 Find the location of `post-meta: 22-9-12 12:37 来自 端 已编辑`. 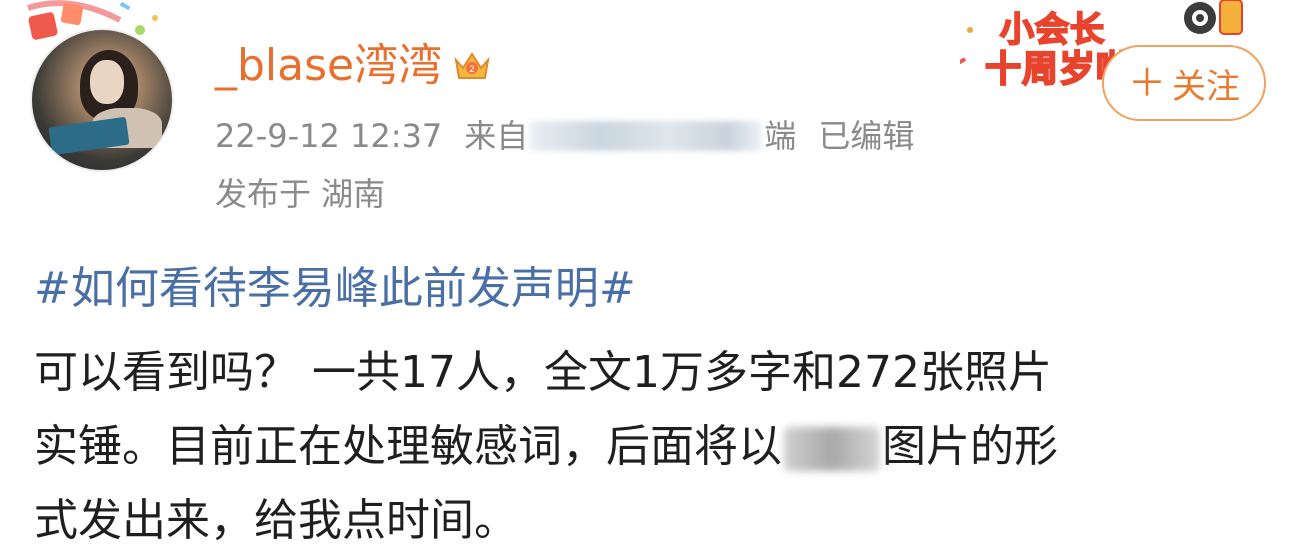

post-meta: 22-9-12 12:37 来自 端 已编辑 is located at coordinates (564, 136).